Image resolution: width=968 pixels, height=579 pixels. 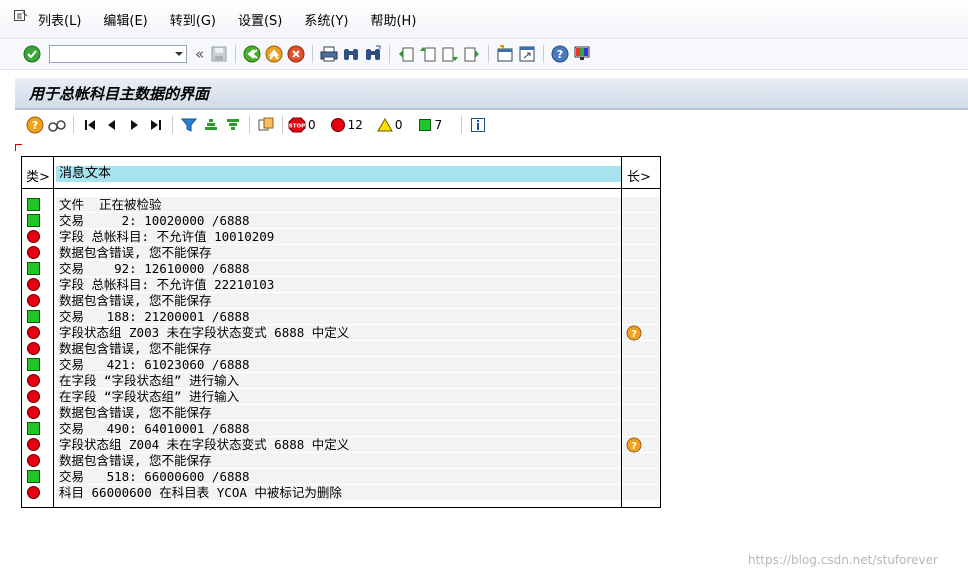 I want to click on error-filter: 12, so click(x=346, y=125).